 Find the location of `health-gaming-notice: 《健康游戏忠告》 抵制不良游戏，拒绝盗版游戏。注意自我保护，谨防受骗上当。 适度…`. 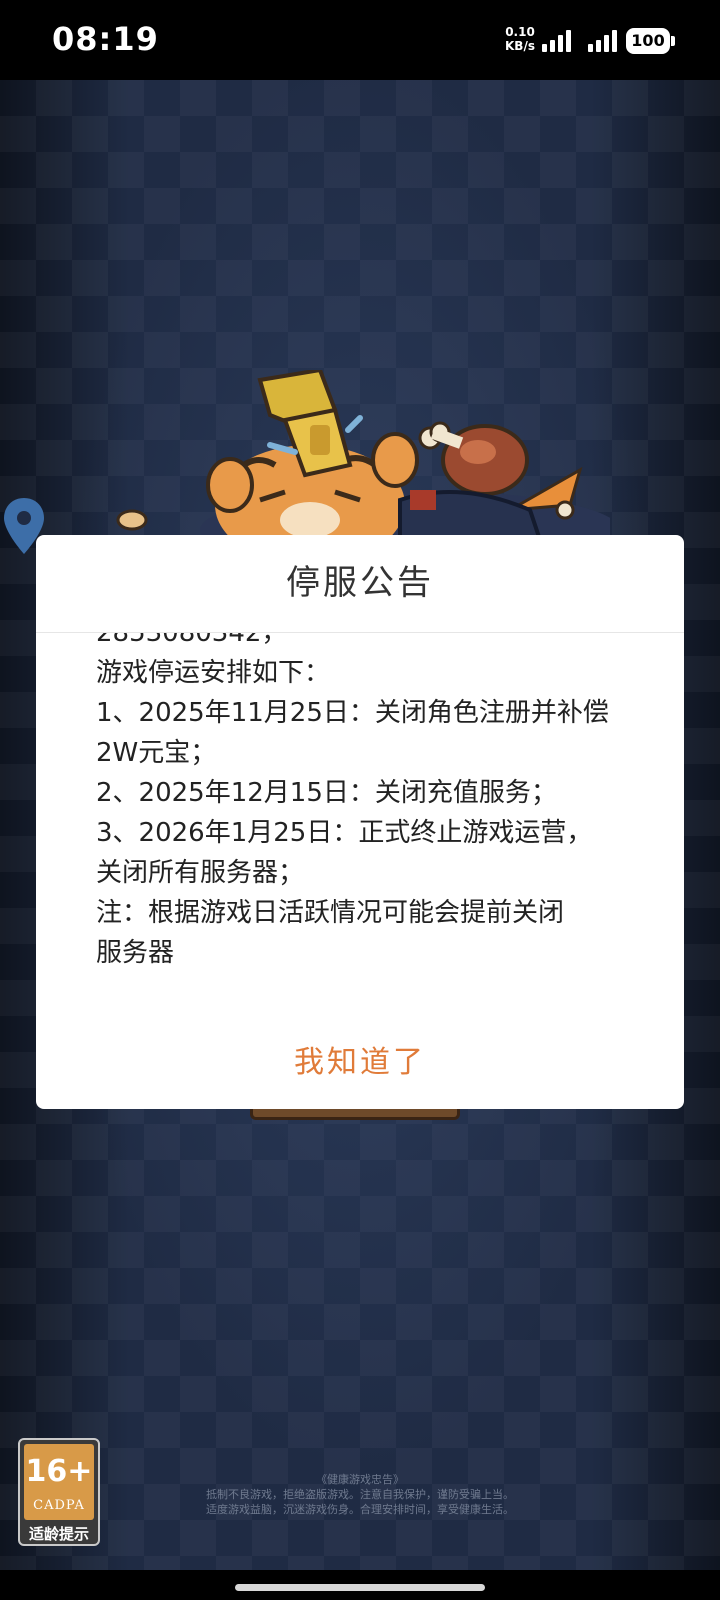

health-gaming-notice: 《健康游戏忠告》 抵制不良游戏，拒绝盗版游戏。注意自我保护，谨防受骗上当。 适度… is located at coordinates (360, 1494).